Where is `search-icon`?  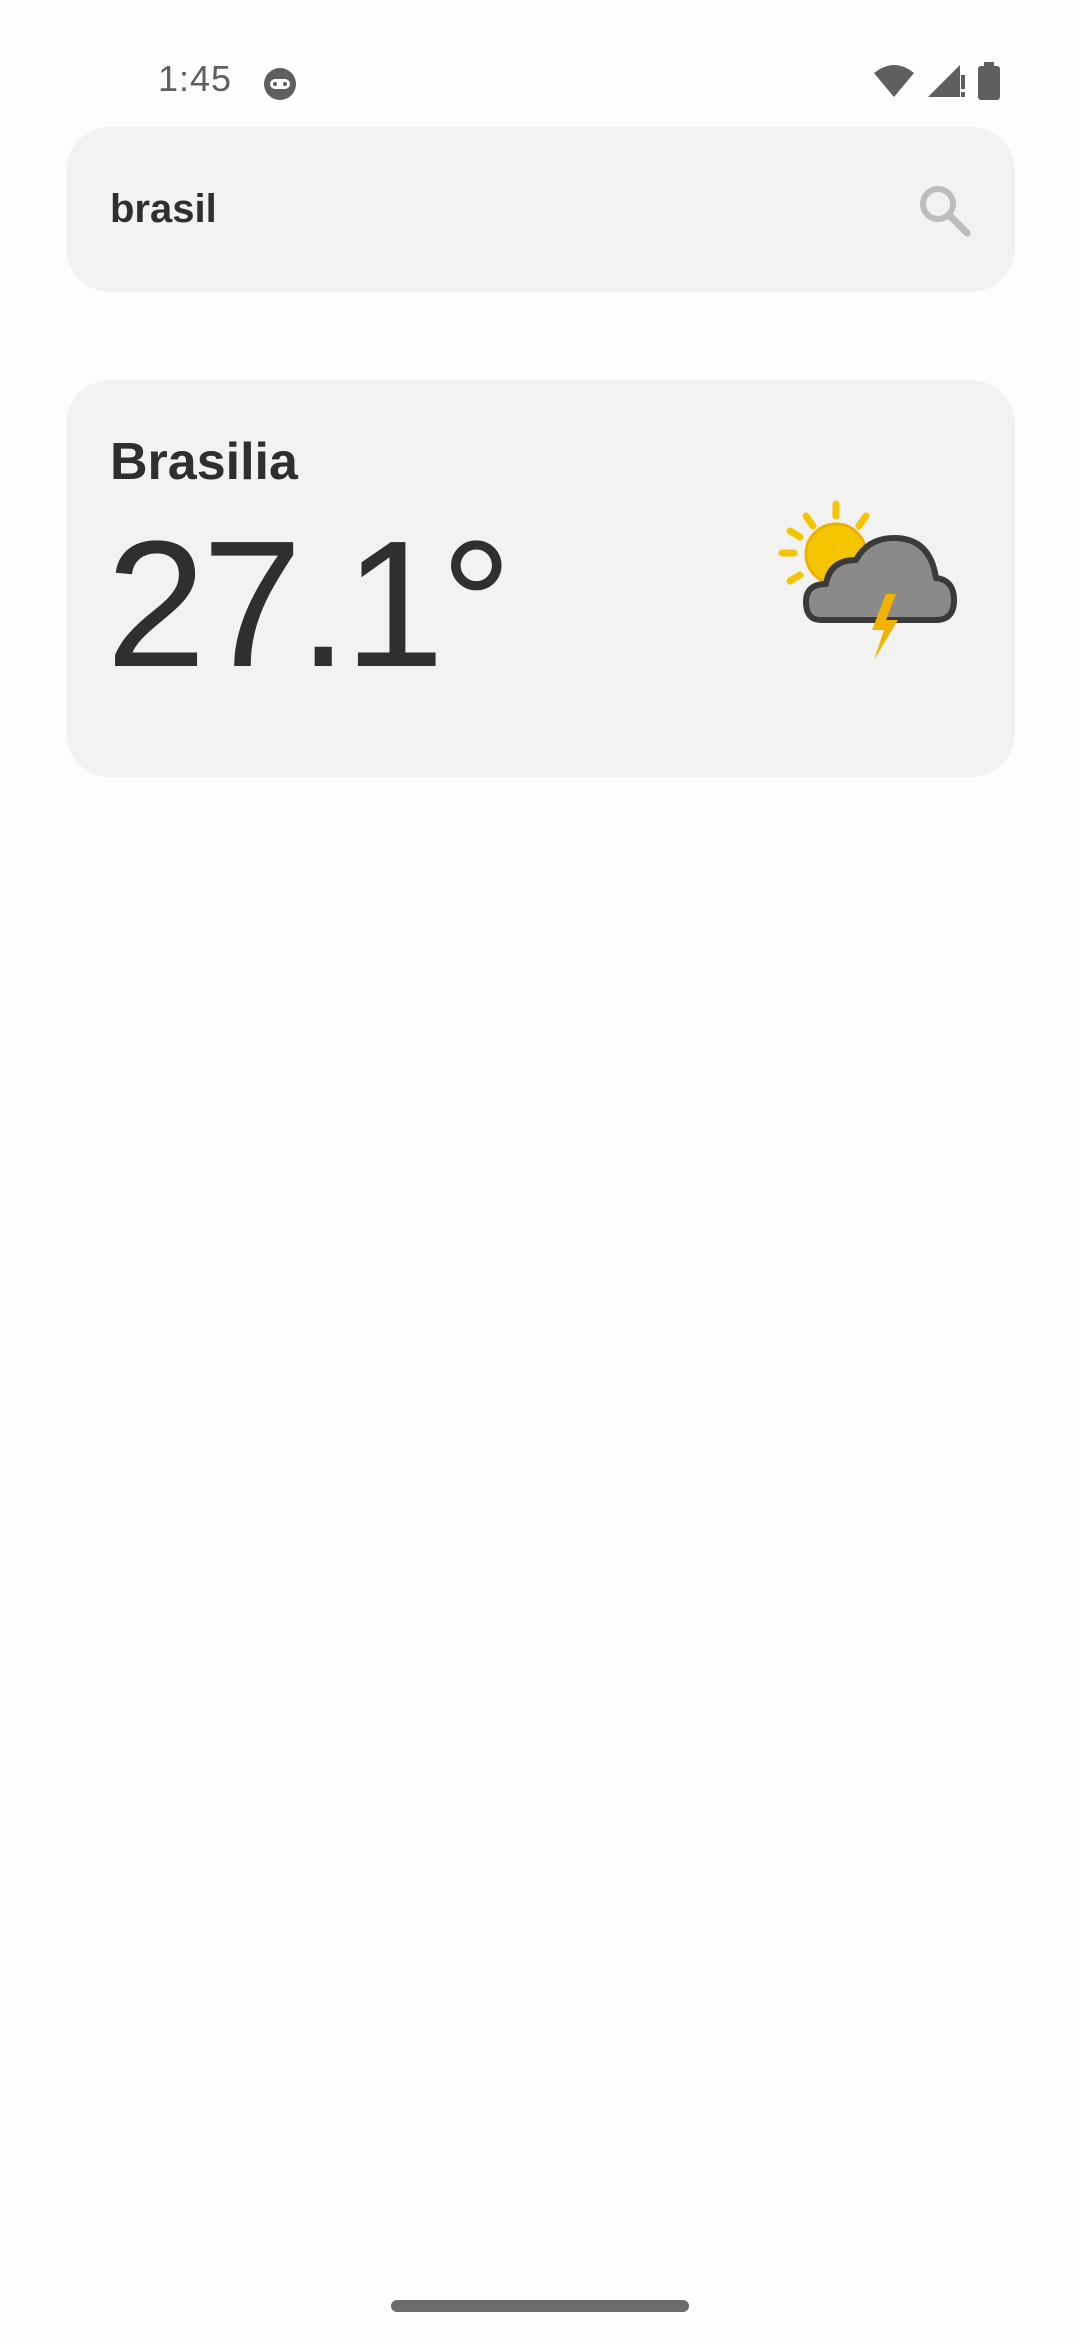
search-icon is located at coordinates (944, 210).